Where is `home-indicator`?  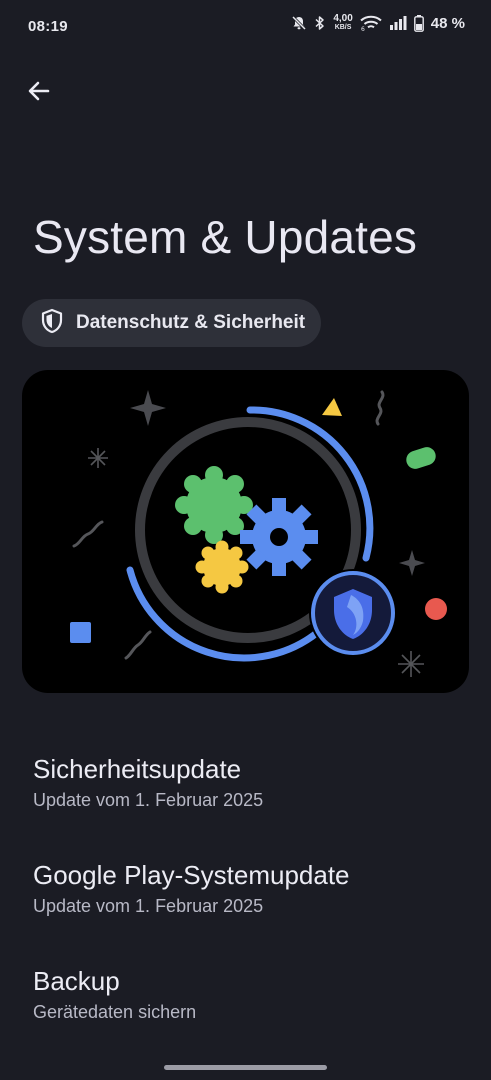 home-indicator is located at coordinates (245, 1067).